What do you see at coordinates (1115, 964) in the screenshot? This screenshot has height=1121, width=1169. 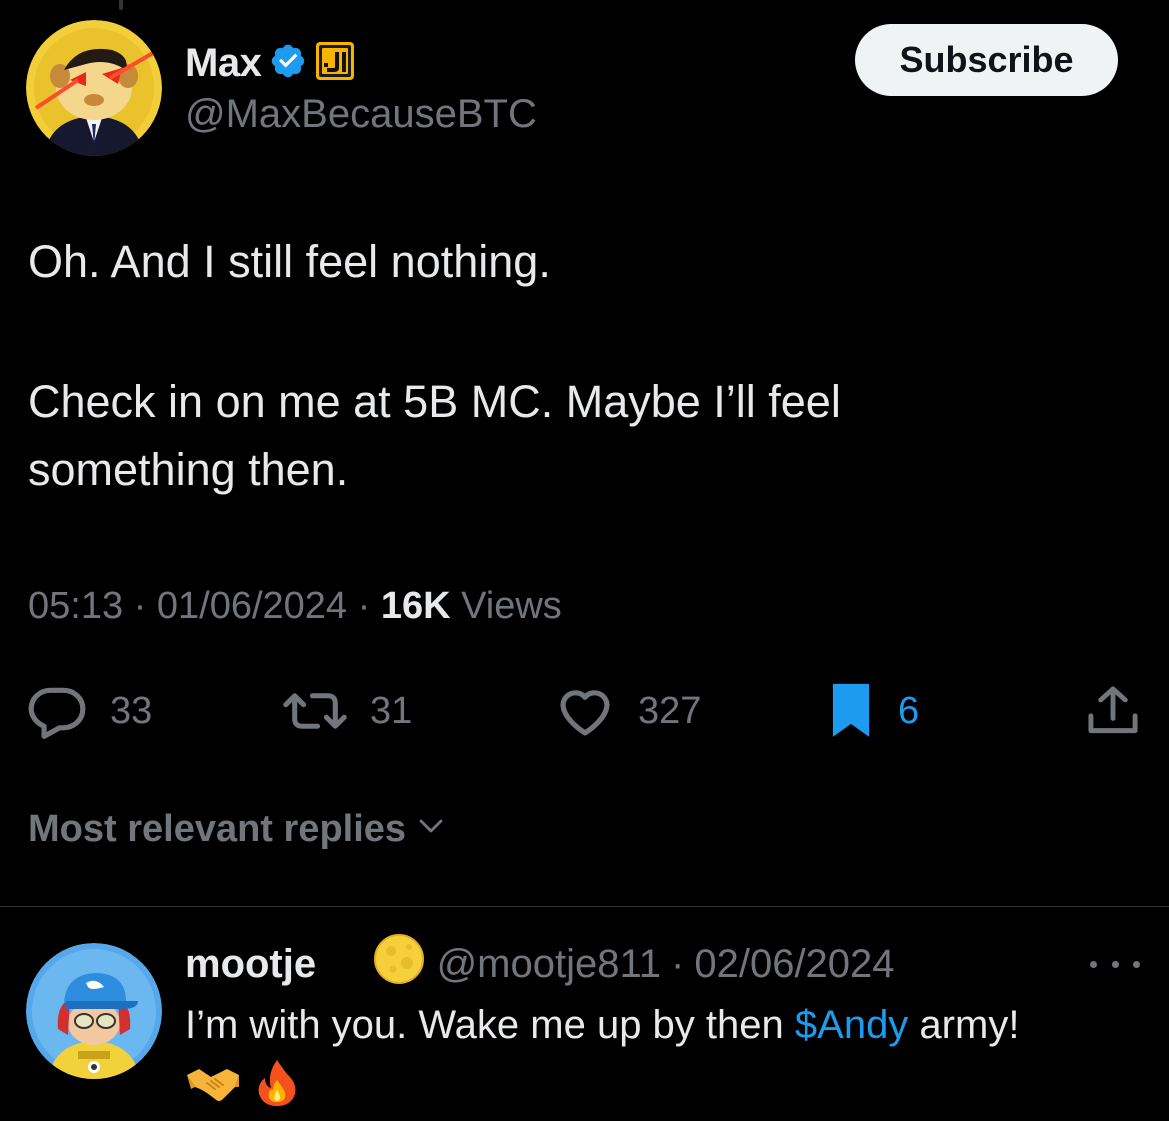 I see `more-options-button` at bounding box center [1115, 964].